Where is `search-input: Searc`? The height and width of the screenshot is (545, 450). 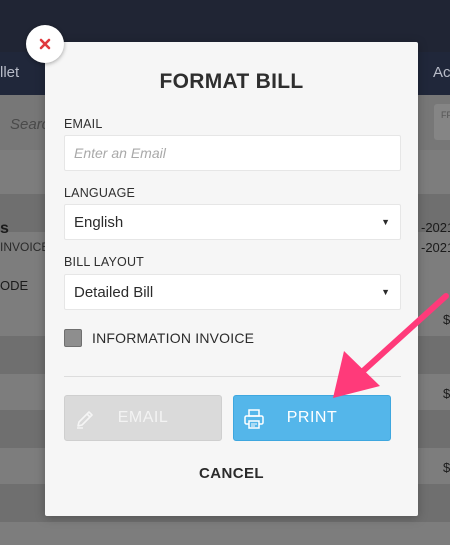 search-input: Searc is located at coordinates (29, 124).